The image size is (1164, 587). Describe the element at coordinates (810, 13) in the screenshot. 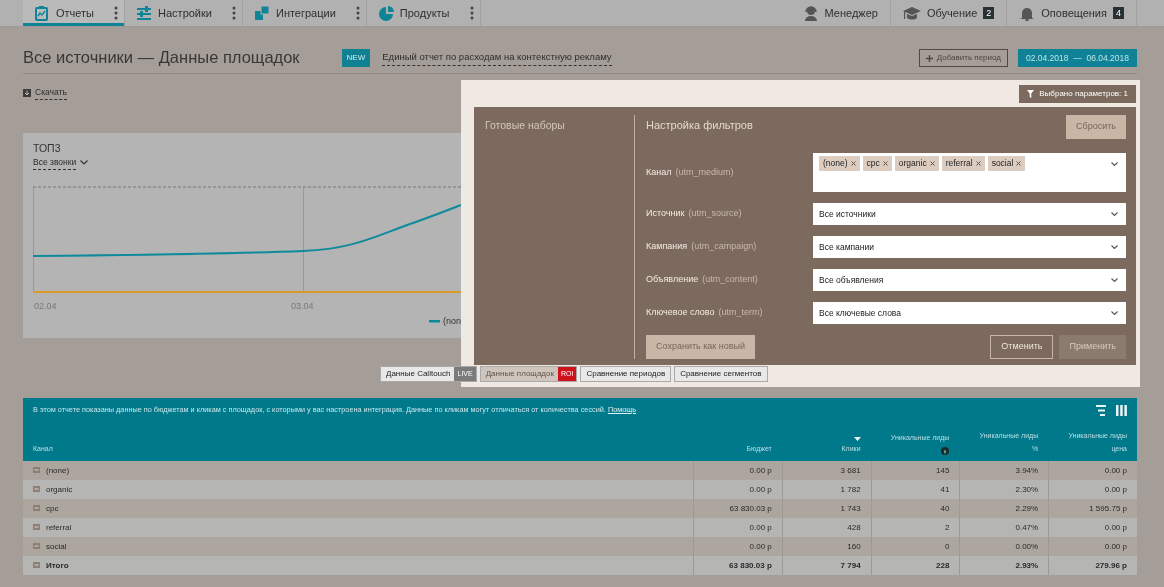

I see `headset-person-icon` at that location.